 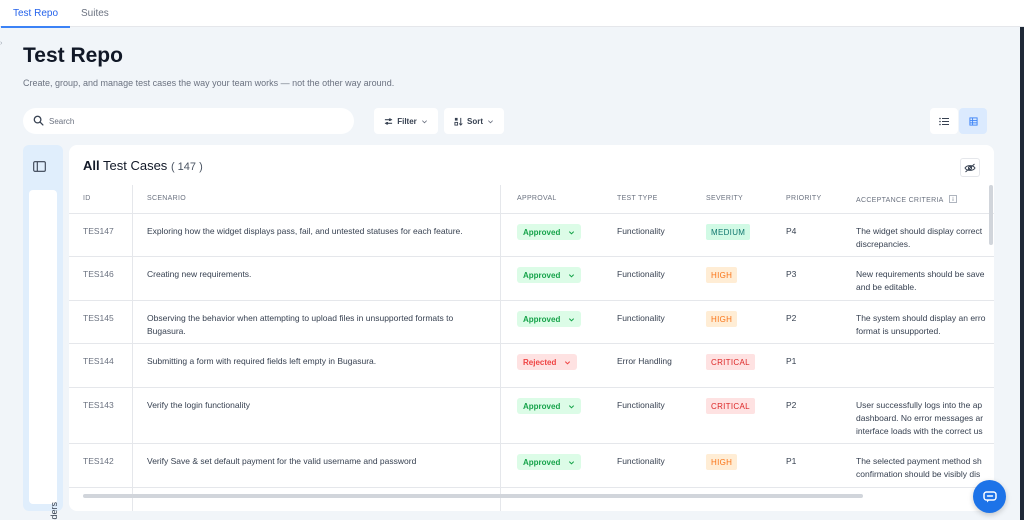 I want to click on chat-support-button, so click(x=989, y=496).